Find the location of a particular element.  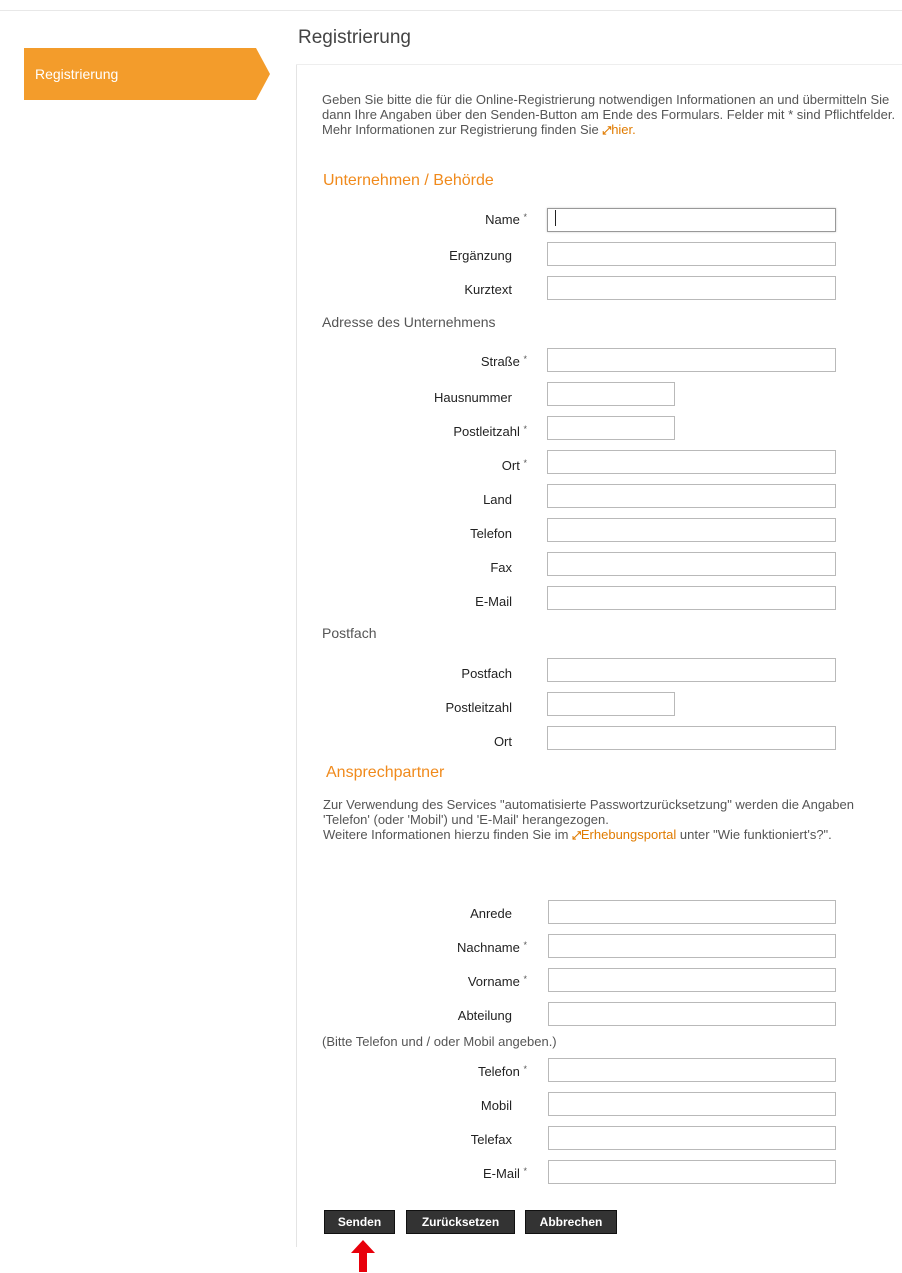

content-border is located at coordinates (296, 655).